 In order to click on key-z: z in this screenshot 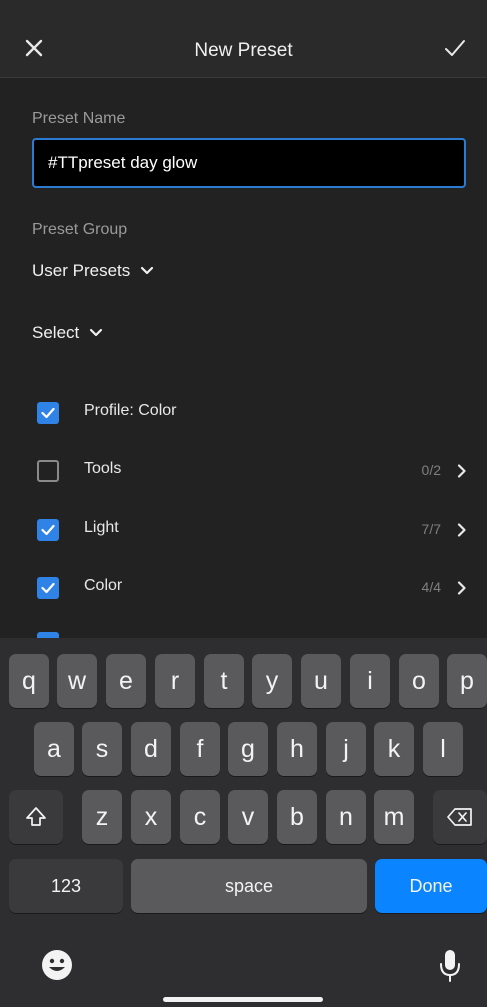, I will do `click(102, 817)`.